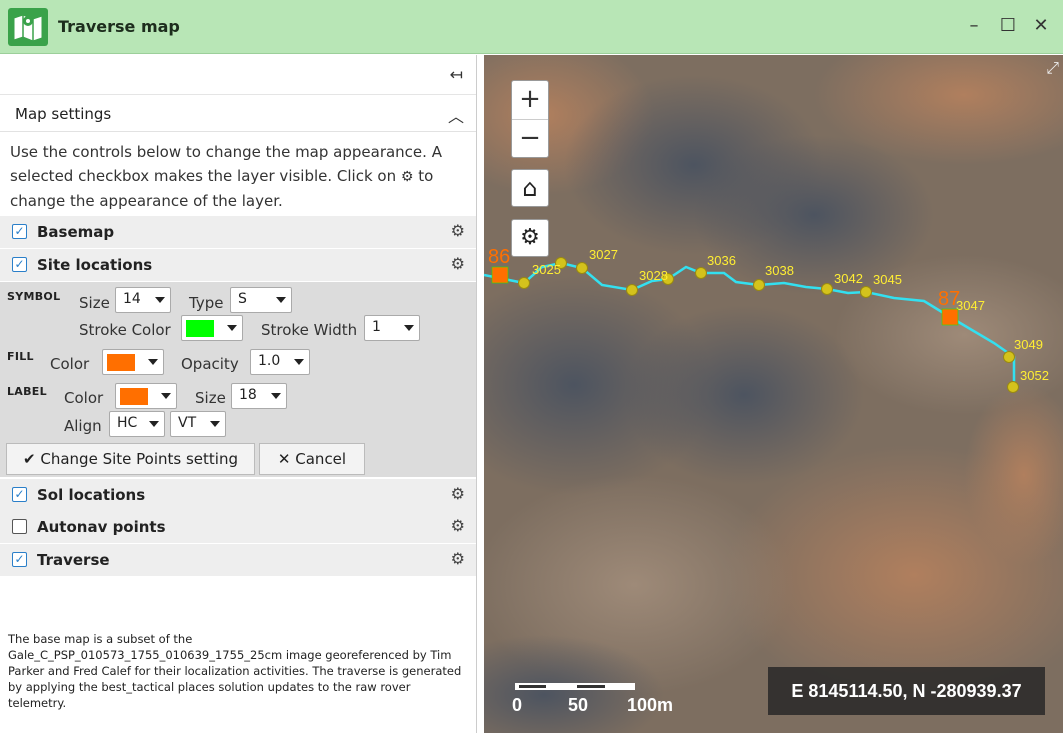 This screenshot has height=733, width=1063. I want to click on zoom-in-button: +, so click(530, 100).